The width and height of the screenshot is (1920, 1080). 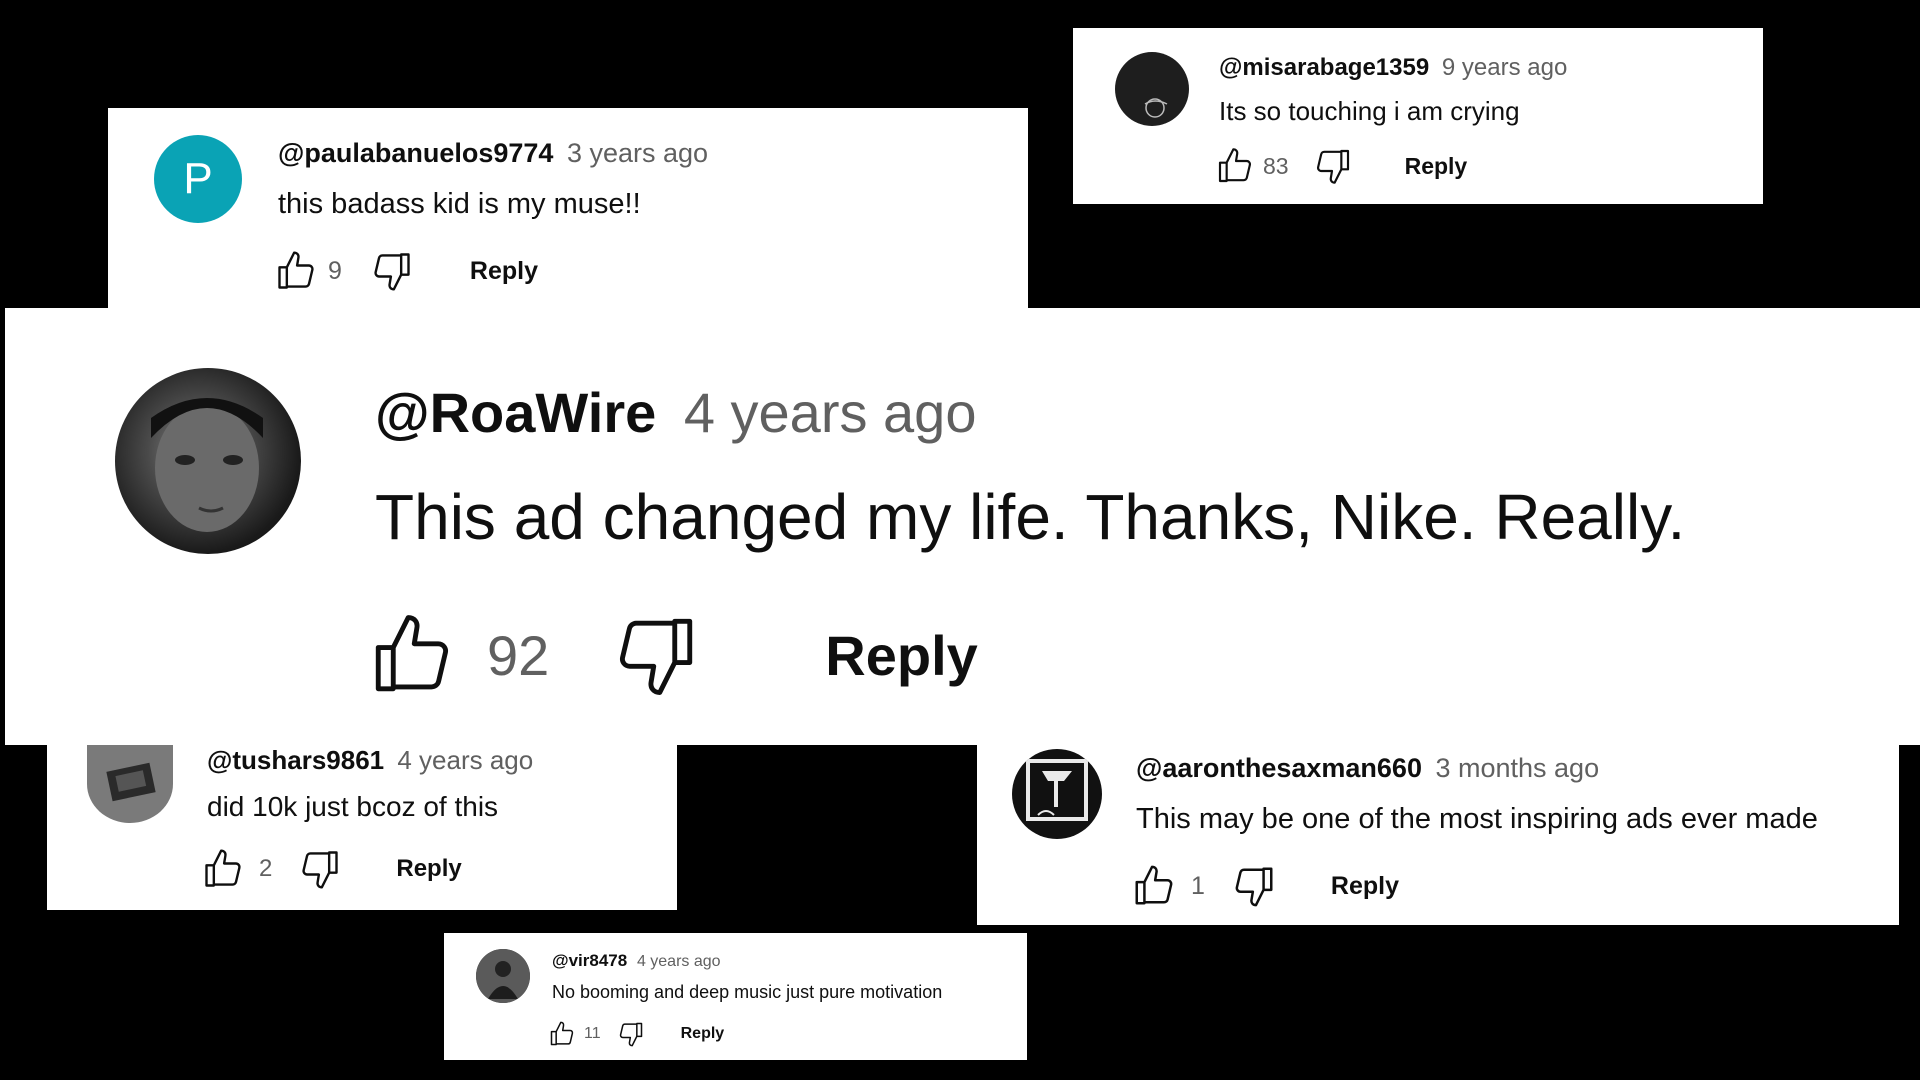 I want to click on comment-actions: 1 Reply, so click(x=1265, y=886).